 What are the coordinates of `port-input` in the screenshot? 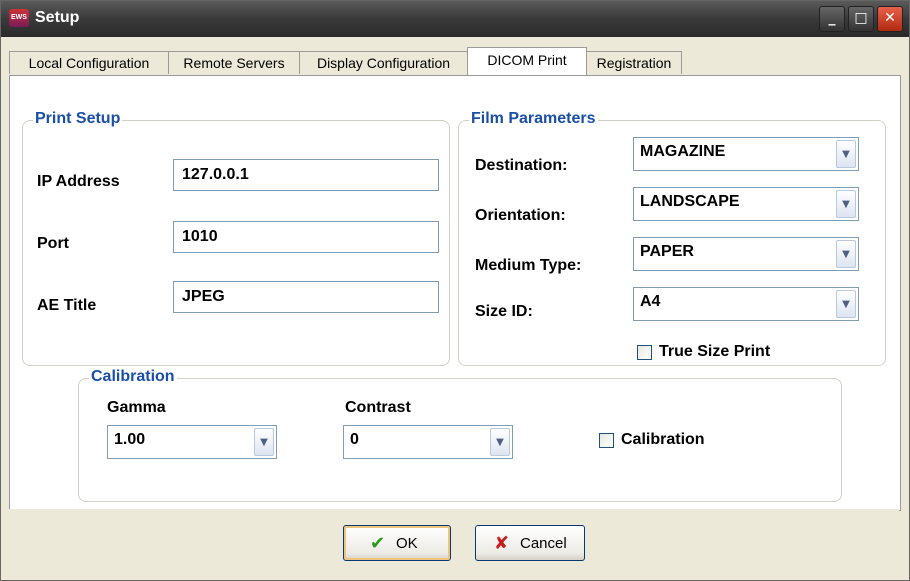 It's located at (306, 237).